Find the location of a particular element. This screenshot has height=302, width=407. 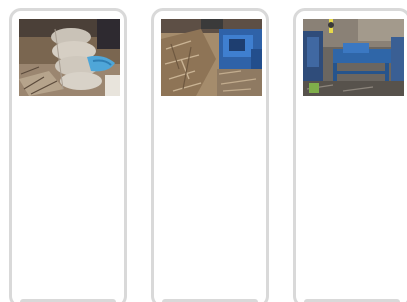

photo-sacks-on-ground-icon is located at coordinates (69, 57).